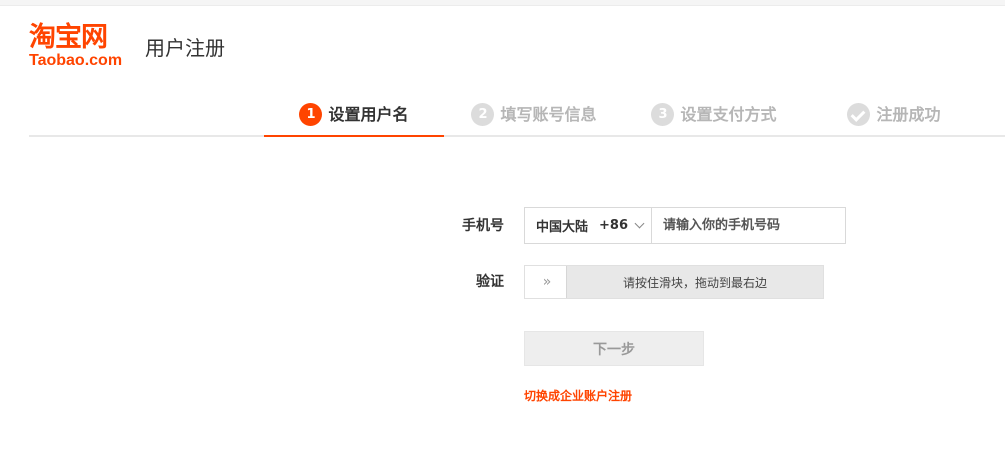 The width and height of the screenshot is (1005, 467). I want to click on logo-english: Taobao.com, so click(76, 60).